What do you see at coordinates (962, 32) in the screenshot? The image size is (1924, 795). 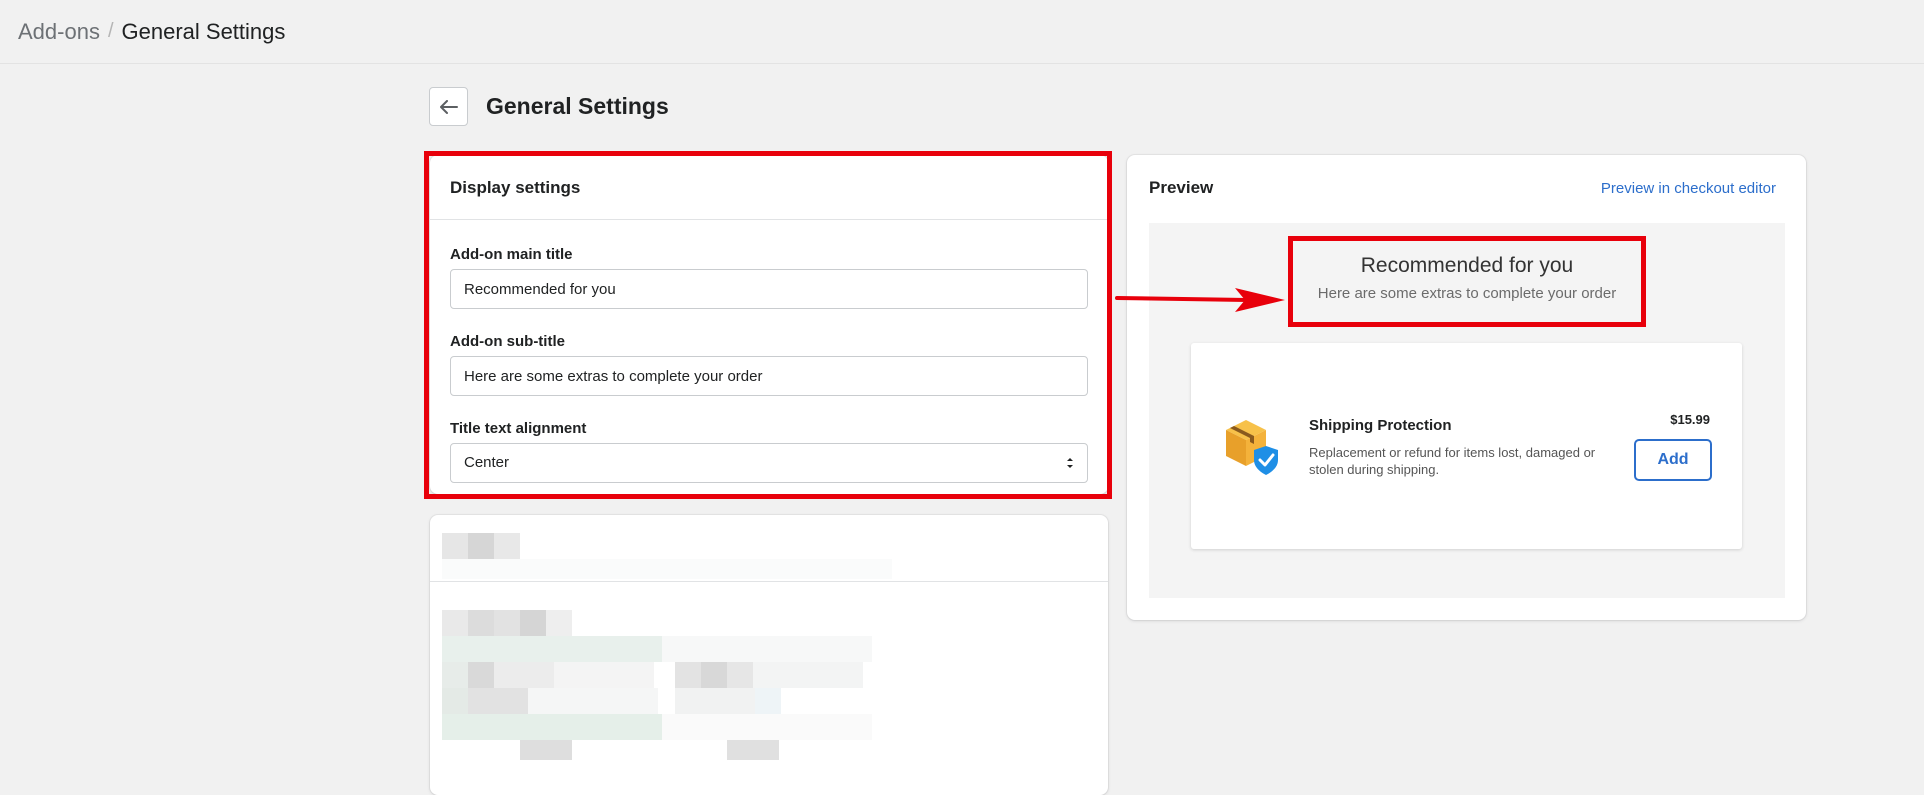 I see `breadcrumb: Add-ons / General Settings` at bounding box center [962, 32].